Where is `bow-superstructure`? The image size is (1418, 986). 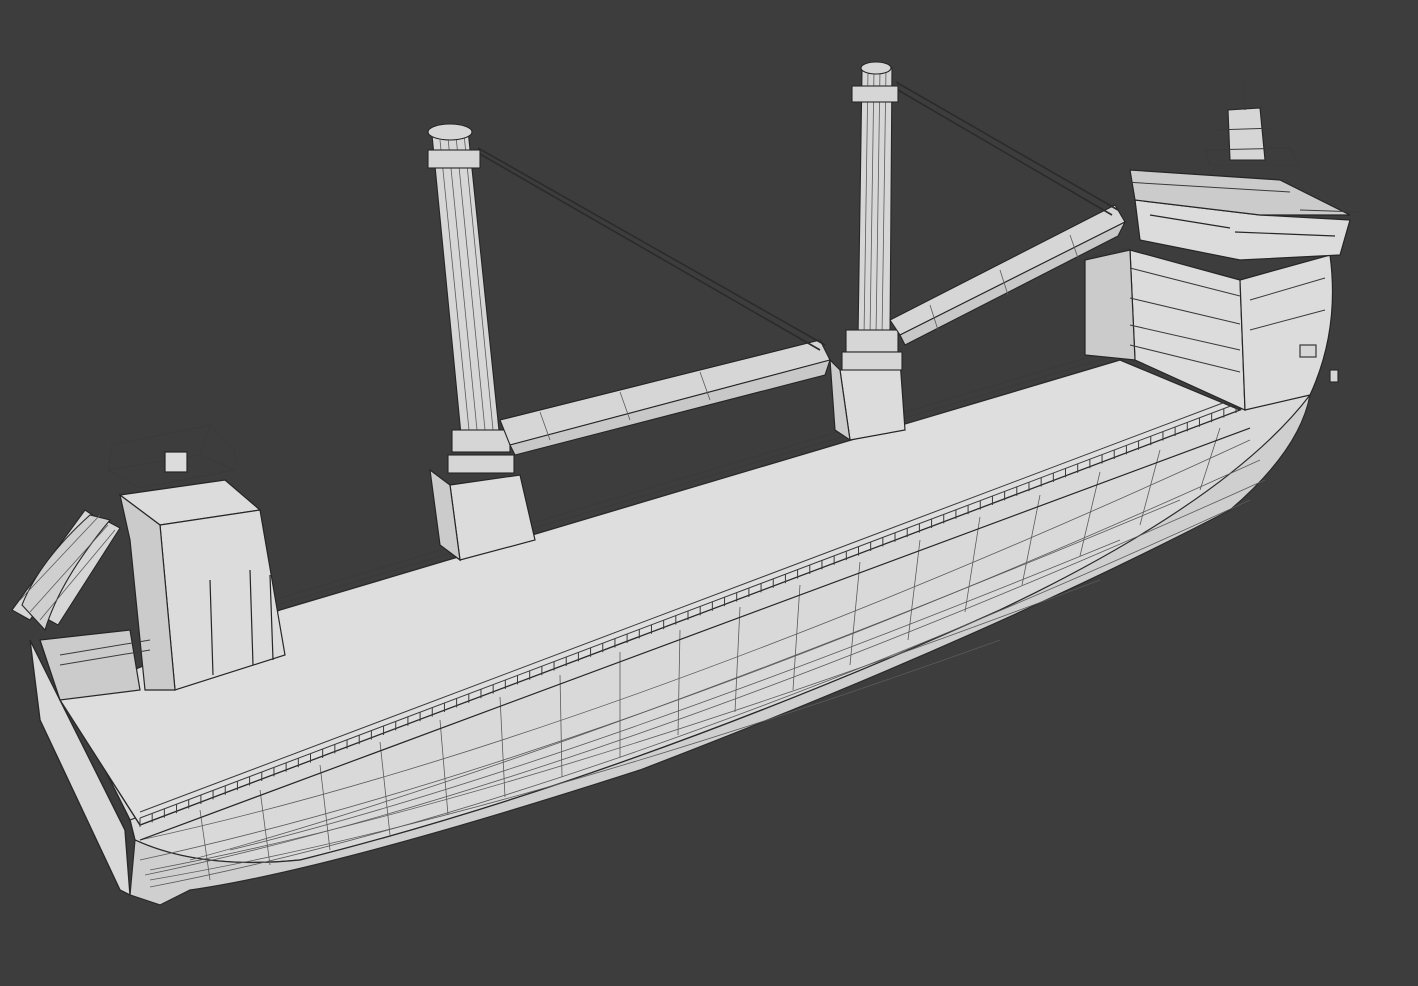
bow-superstructure is located at coordinates (1222, 245).